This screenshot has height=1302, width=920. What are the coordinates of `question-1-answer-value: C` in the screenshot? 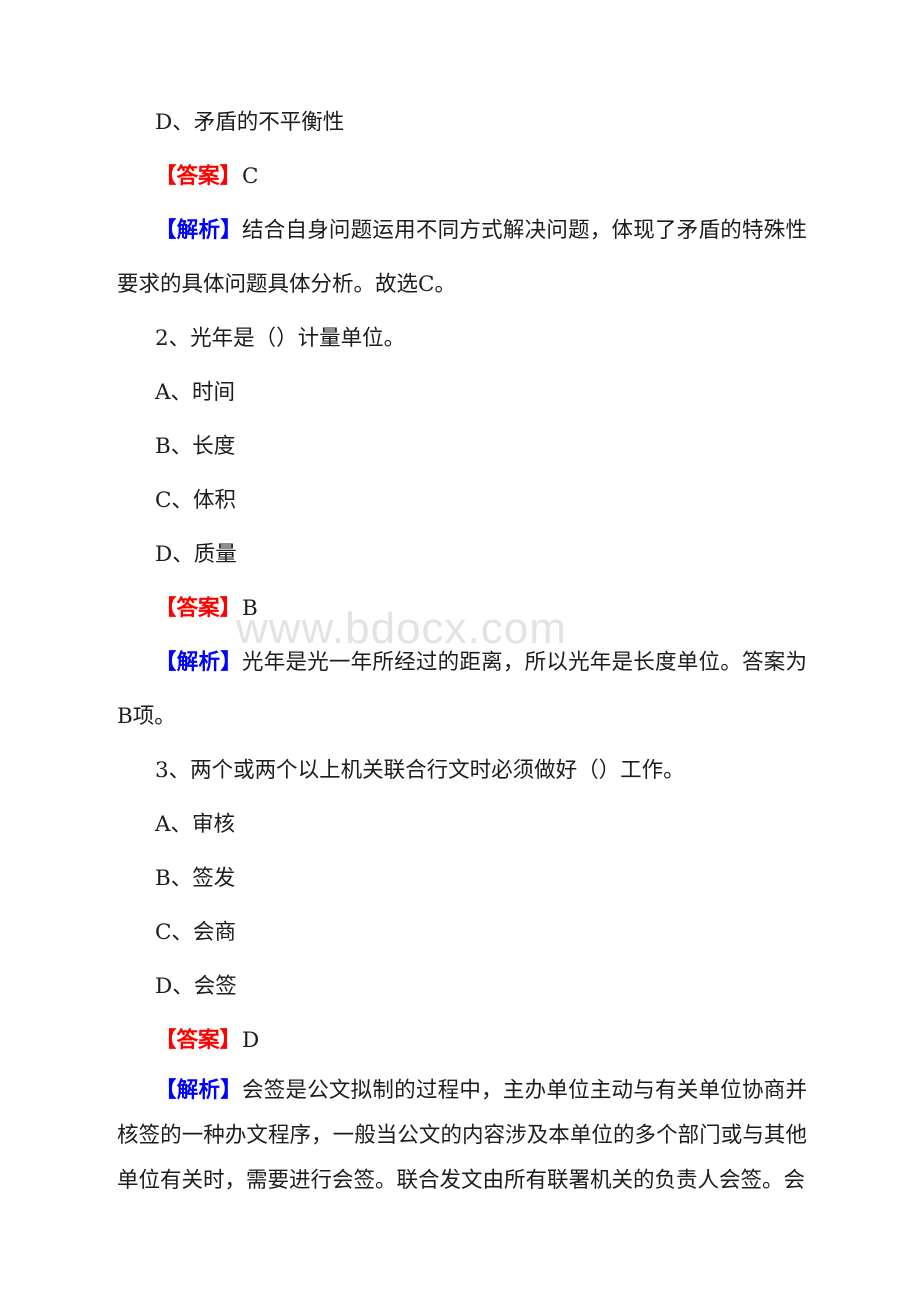 It's located at (250, 176).